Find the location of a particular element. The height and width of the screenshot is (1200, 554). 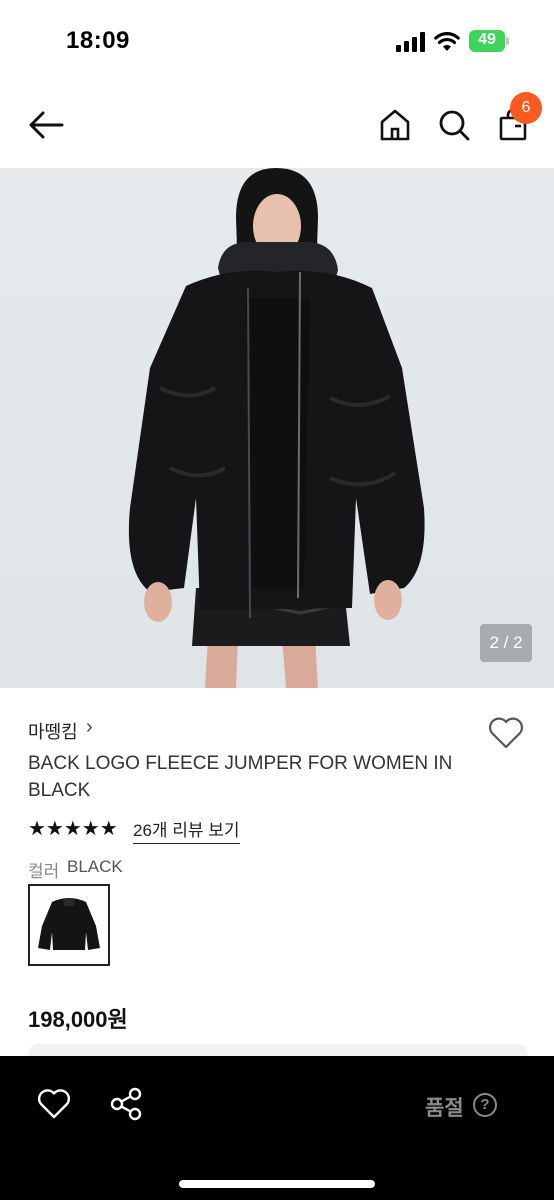

nav-bar is located at coordinates (277, 125).